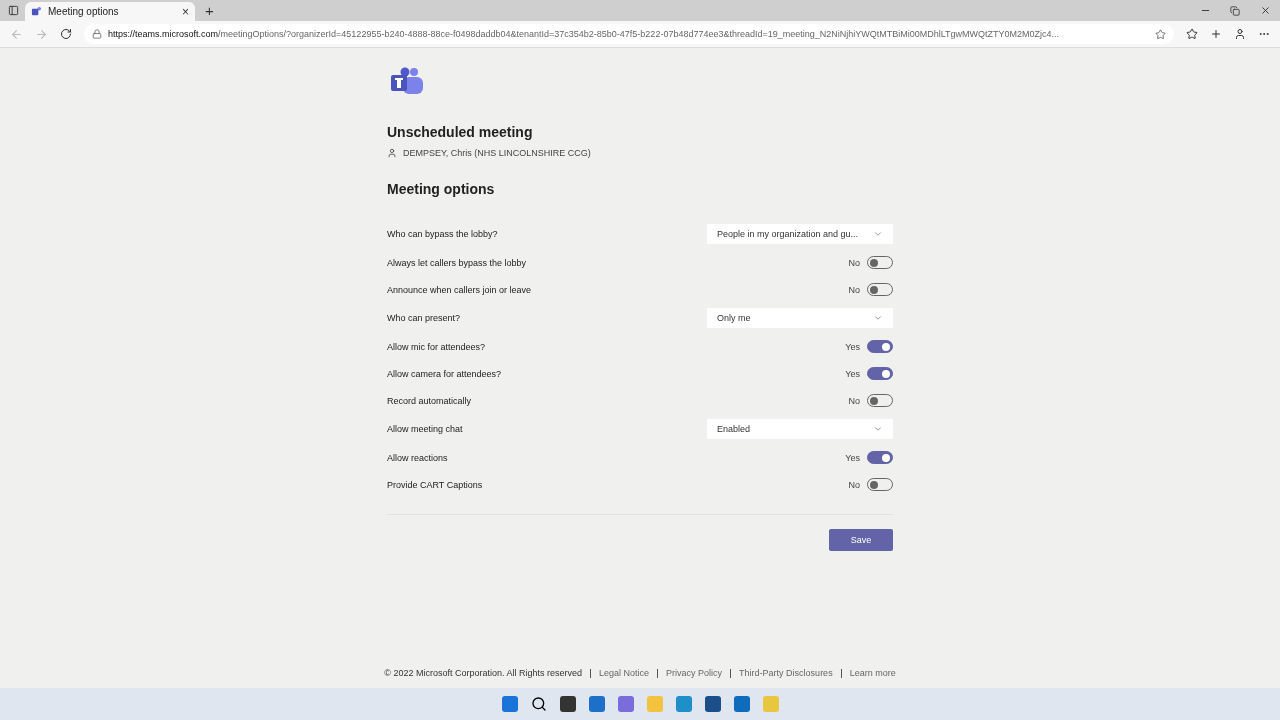 This screenshot has width=1280, height=720. What do you see at coordinates (36, 11) in the screenshot?
I see `teams-logo-icon` at bounding box center [36, 11].